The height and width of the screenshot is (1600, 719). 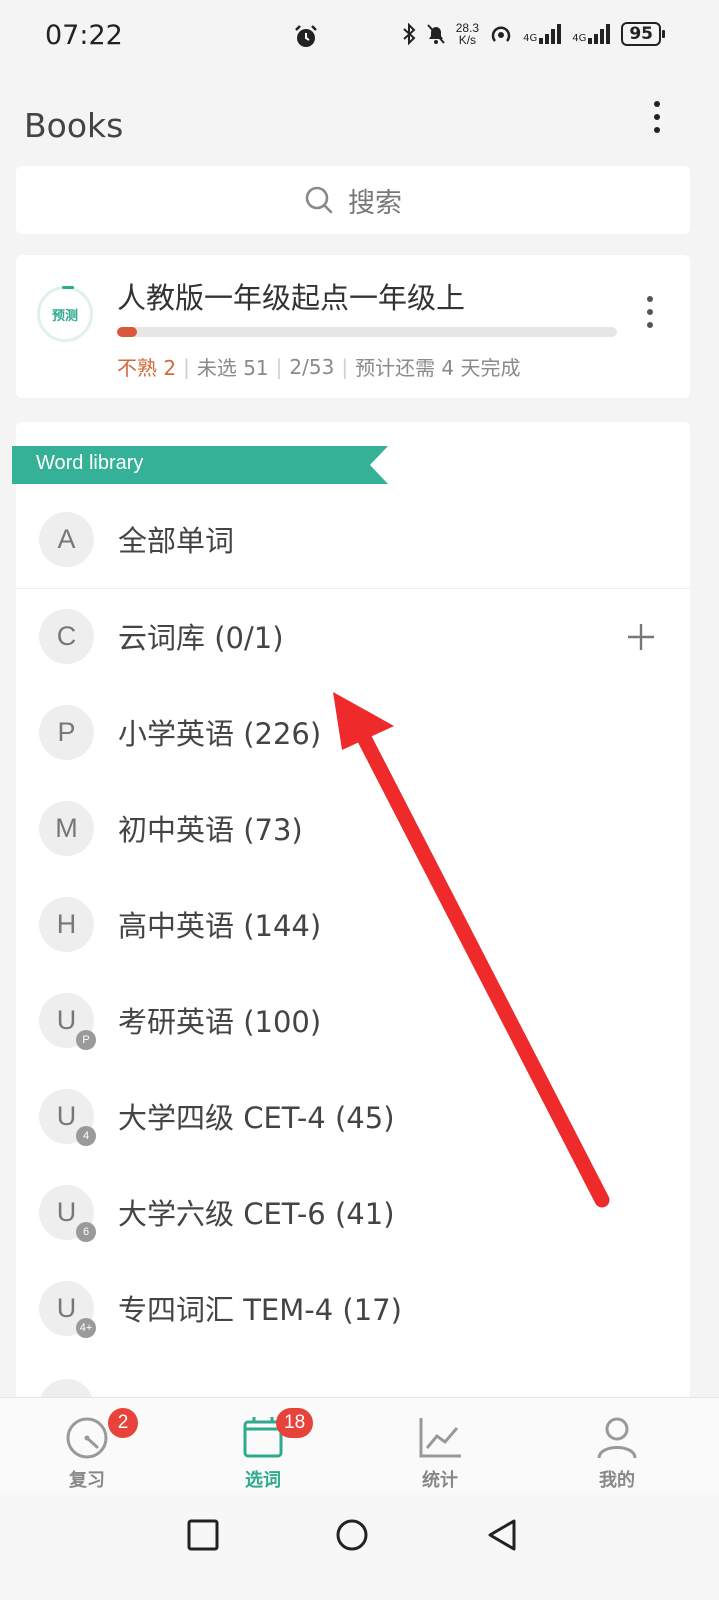 What do you see at coordinates (201, 638) in the screenshot?
I see `library-item-label: 云词库 (0/1)` at bounding box center [201, 638].